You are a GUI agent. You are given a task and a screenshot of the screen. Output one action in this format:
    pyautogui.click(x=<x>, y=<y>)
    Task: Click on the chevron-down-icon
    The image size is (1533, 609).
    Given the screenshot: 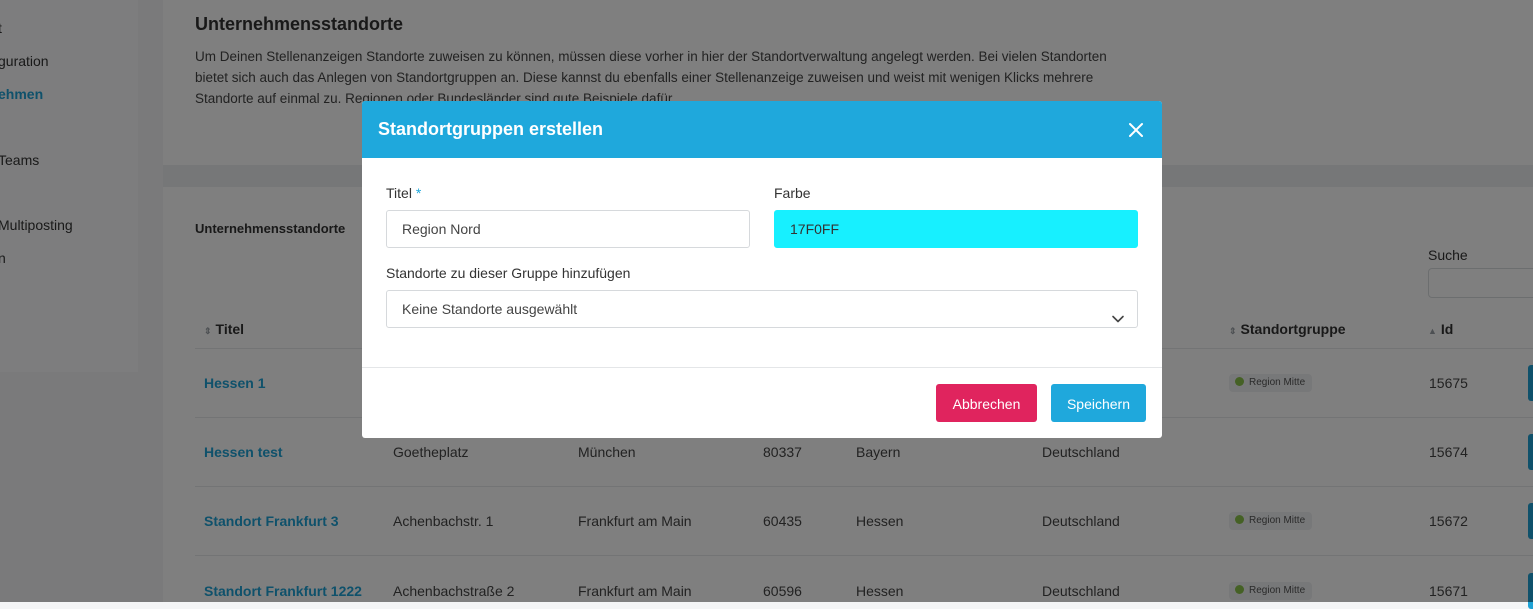 What is the action you would take?
    pyautogui.click(x=1118, y=313)
    